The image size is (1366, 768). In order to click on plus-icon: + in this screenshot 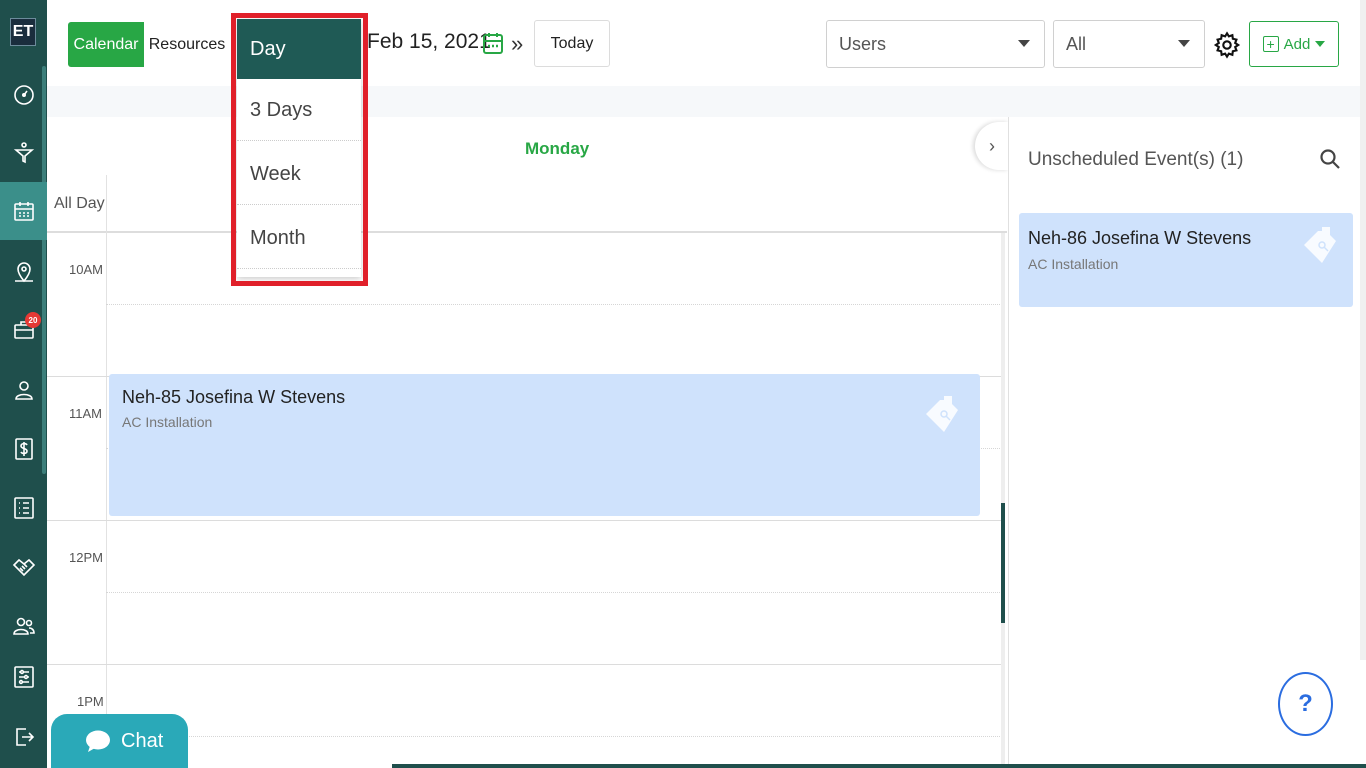, I will do `click(1270, 44)`.